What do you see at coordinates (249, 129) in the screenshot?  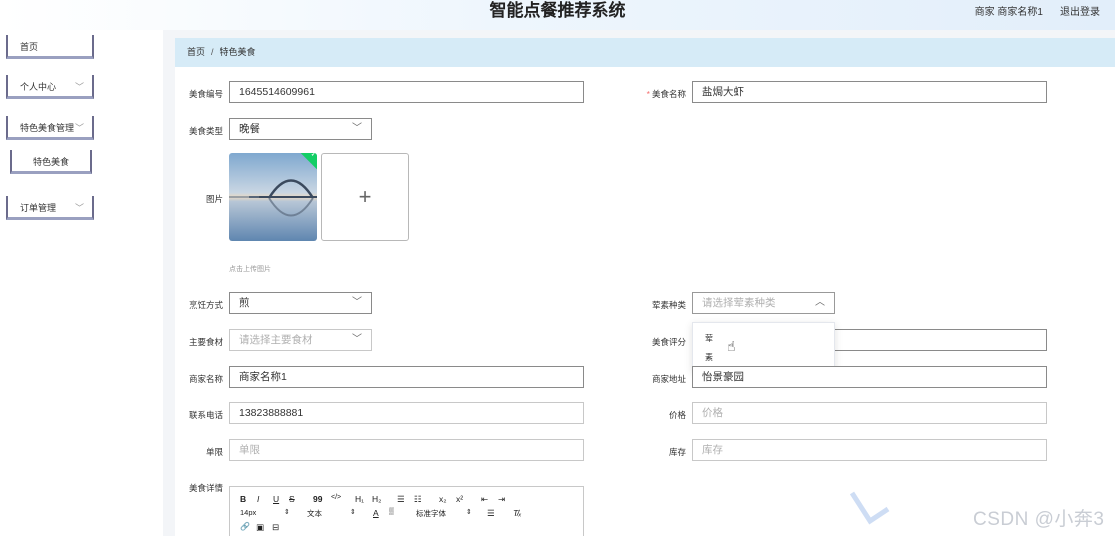 I see `food-type-value: 晚餐` at bounding box center [249, 129].